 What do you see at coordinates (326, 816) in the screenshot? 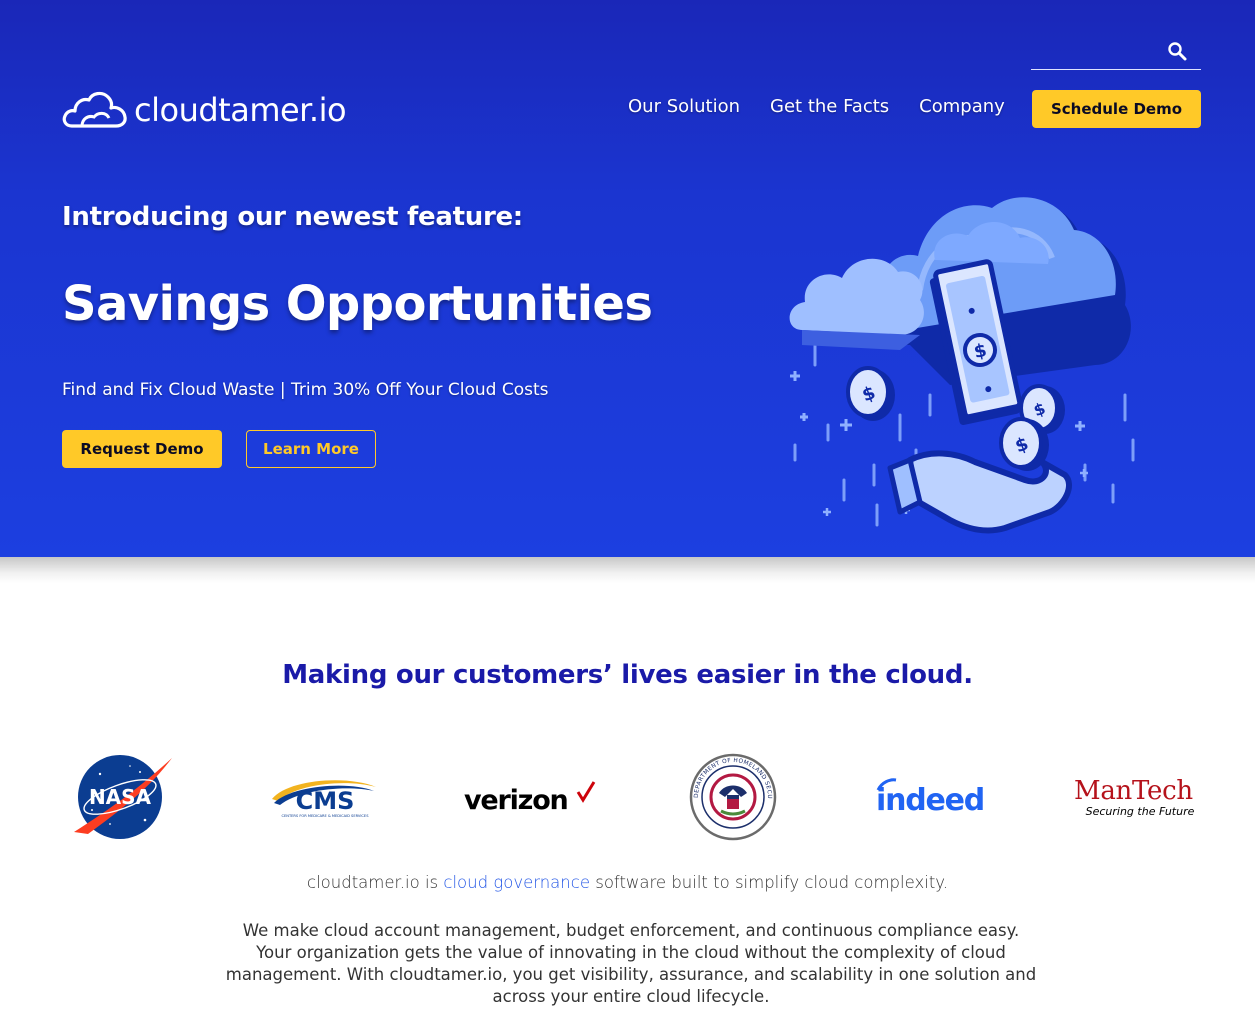
I see `cms-tagline: CENTERS FOR MEDICARE & MEDICAID SERVICES` at bounding box center [326, 816].